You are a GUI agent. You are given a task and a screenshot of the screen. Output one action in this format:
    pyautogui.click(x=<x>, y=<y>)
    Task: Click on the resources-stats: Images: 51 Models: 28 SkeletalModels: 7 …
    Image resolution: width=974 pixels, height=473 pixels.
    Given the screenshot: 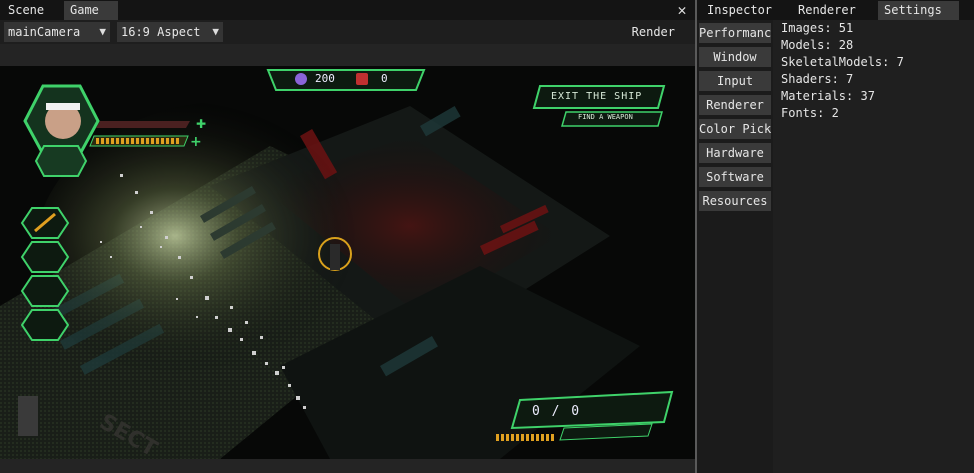 What is the action you would take?
    pyautogui.click(x=876, y=71)
    